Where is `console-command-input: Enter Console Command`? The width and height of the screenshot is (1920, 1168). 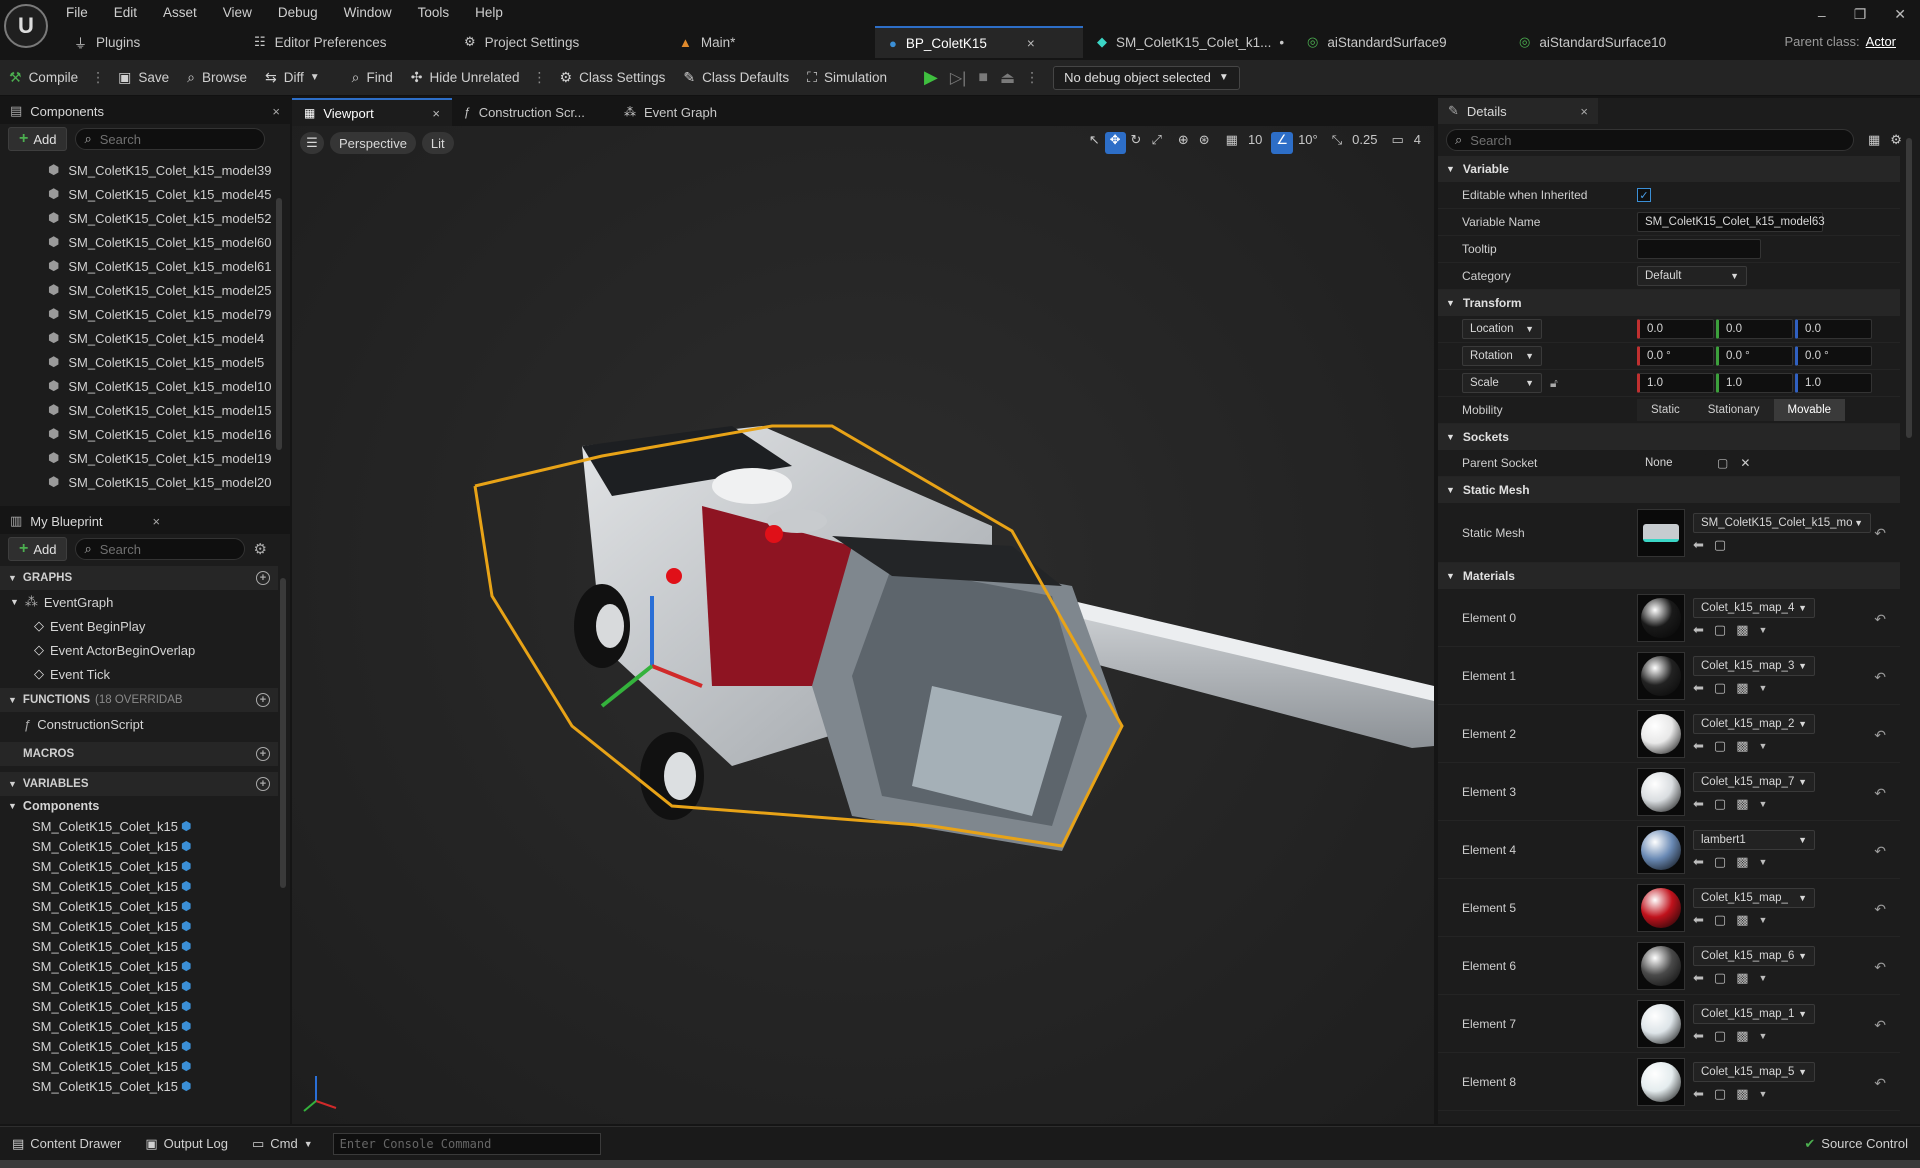
console-command-input: Enter Console Command is located at coordinates (466, 1143).